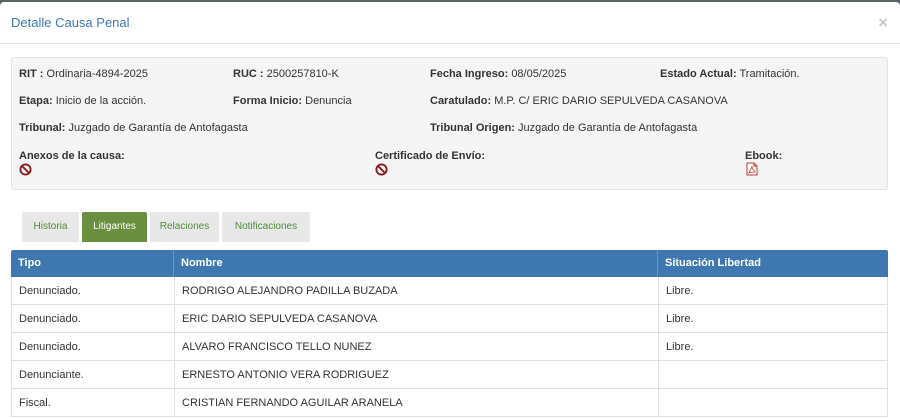 This screenshot has width=900, height=418. What do you see at coordinates (31, 74) in the screenshot?
I see `rit-label: RIT :` at bounding box center [31, 74].